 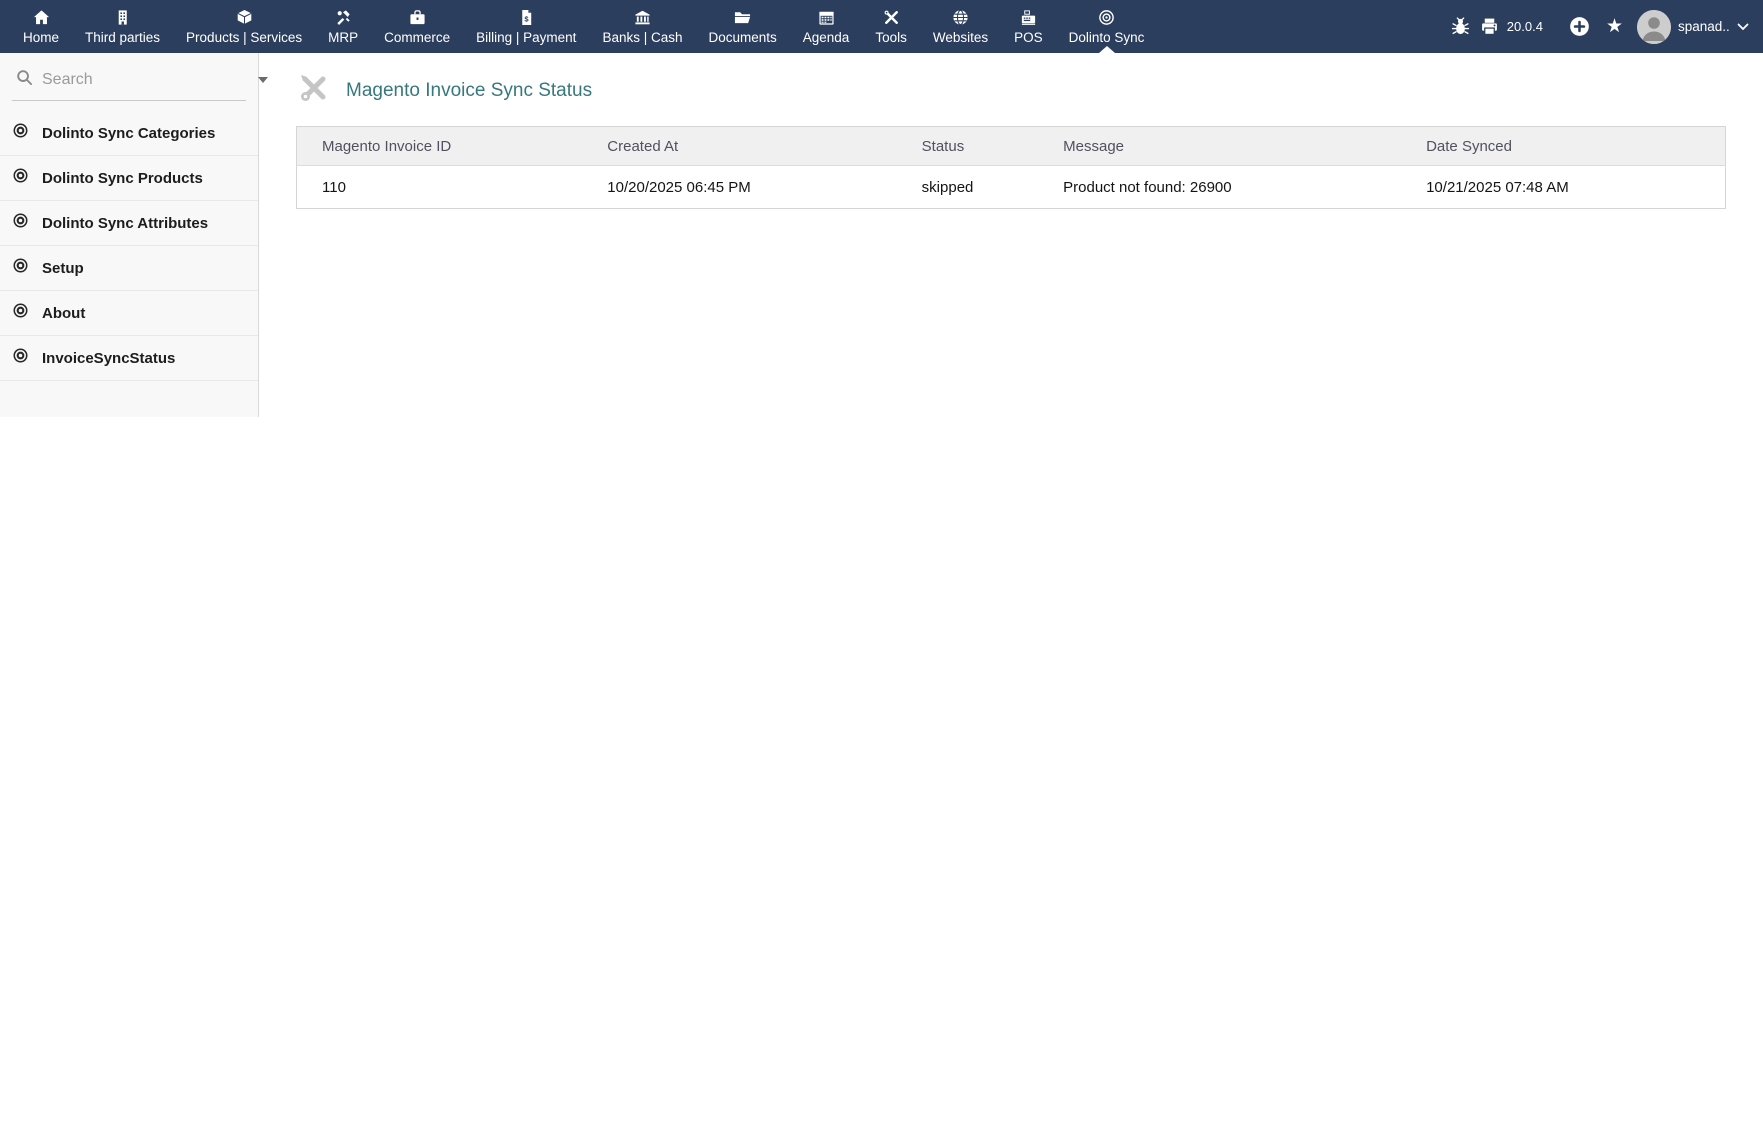 What do you see at coordinates (145, 80) in the screenshot?
I see `search-input` at bounding box center [145, 80].